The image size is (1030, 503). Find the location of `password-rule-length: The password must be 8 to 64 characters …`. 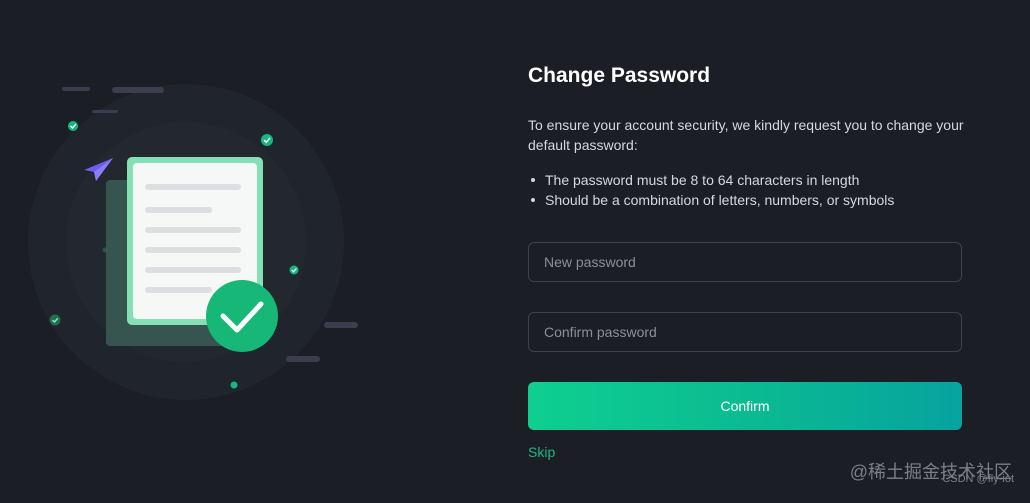

password-rule-length: The password must be 8 to 64 characters … is located at coordinates (711, 180).